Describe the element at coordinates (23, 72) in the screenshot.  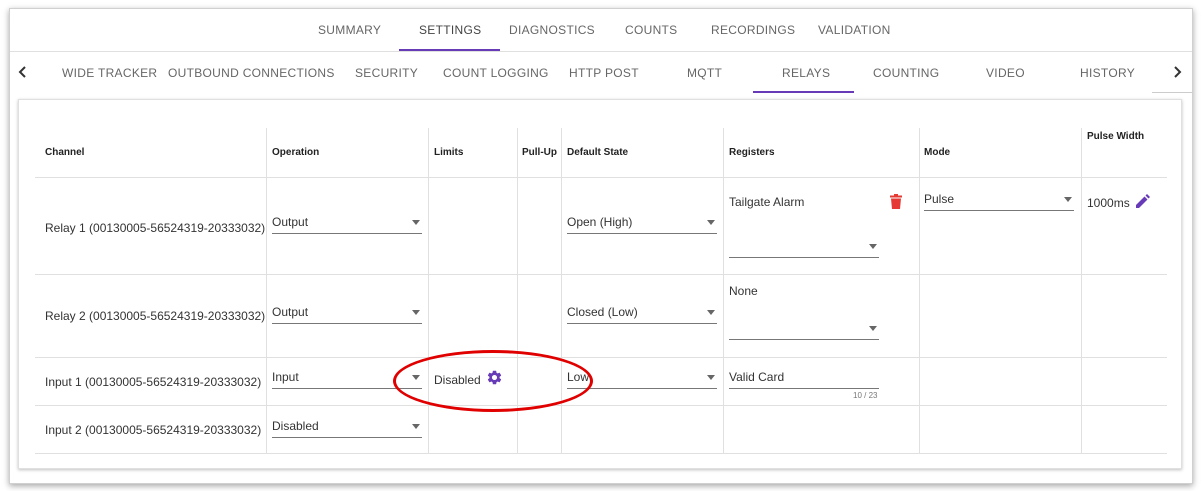
I see `chevron-left-icon` at that location.